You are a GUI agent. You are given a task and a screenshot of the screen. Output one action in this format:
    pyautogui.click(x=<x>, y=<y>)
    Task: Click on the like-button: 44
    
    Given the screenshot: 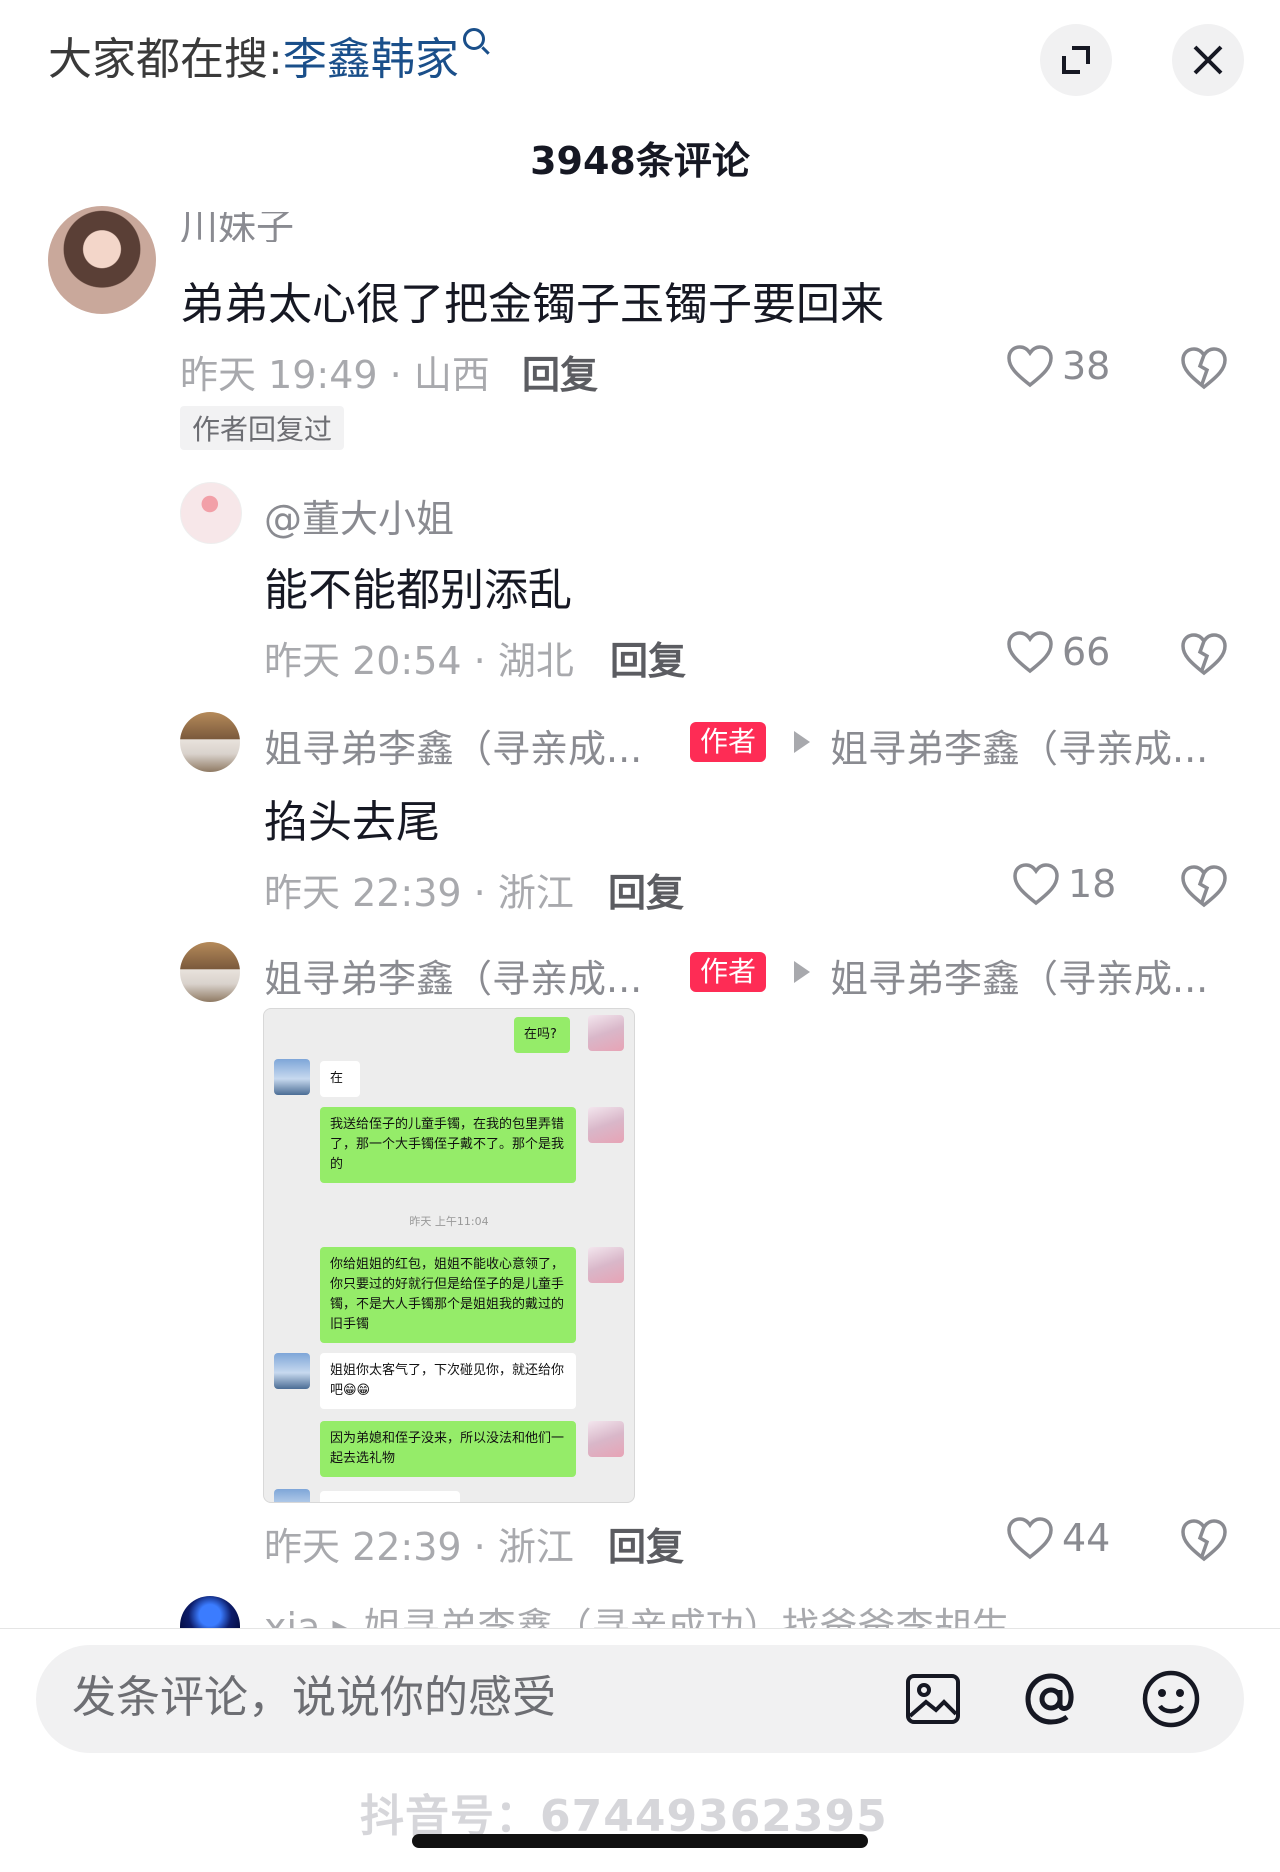 What is the action you would take?
    pyautogui.click(x=1058, y=1538)
    